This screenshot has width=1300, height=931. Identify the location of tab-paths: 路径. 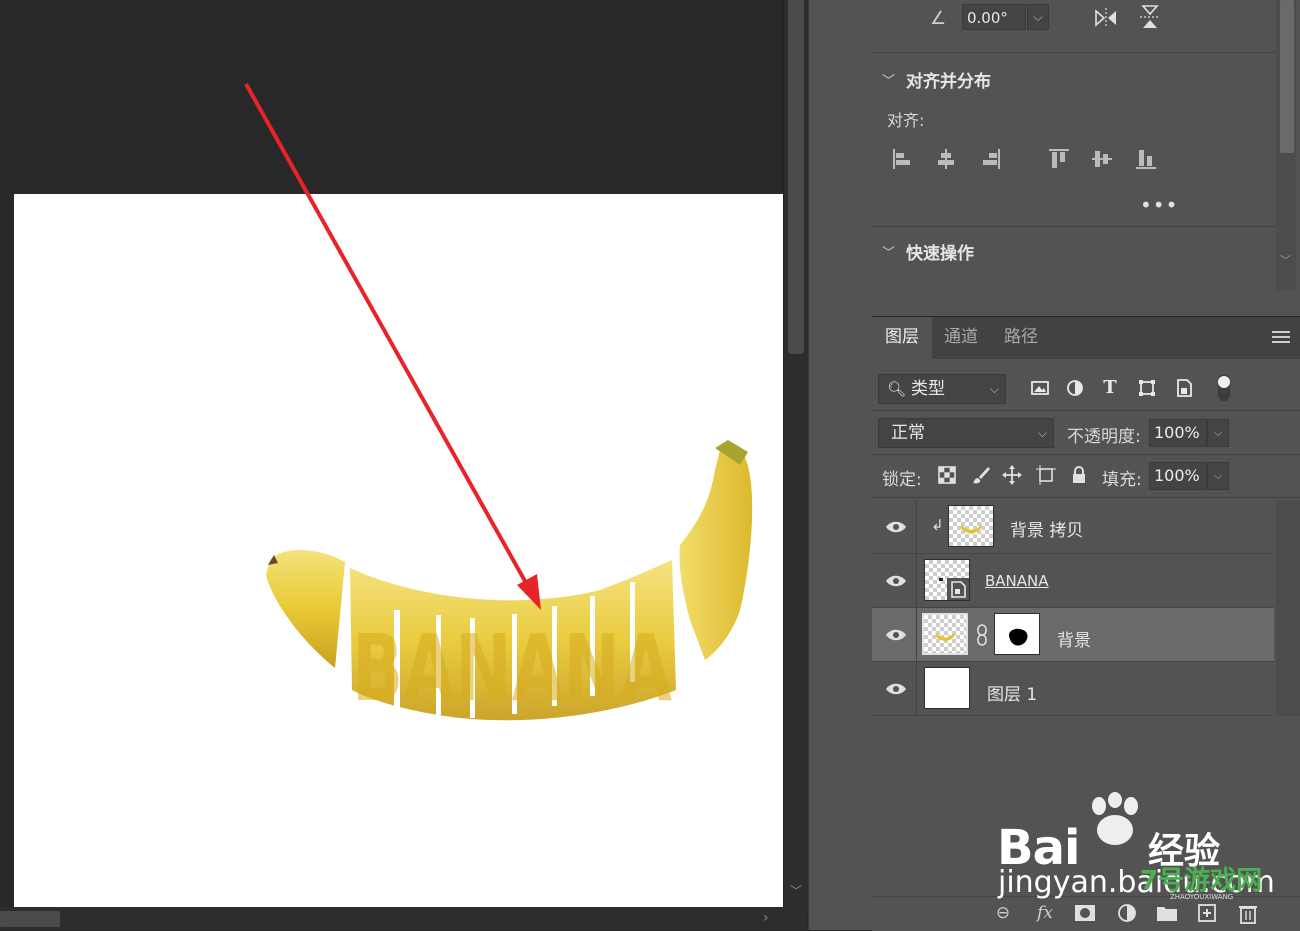
(1021, 338).